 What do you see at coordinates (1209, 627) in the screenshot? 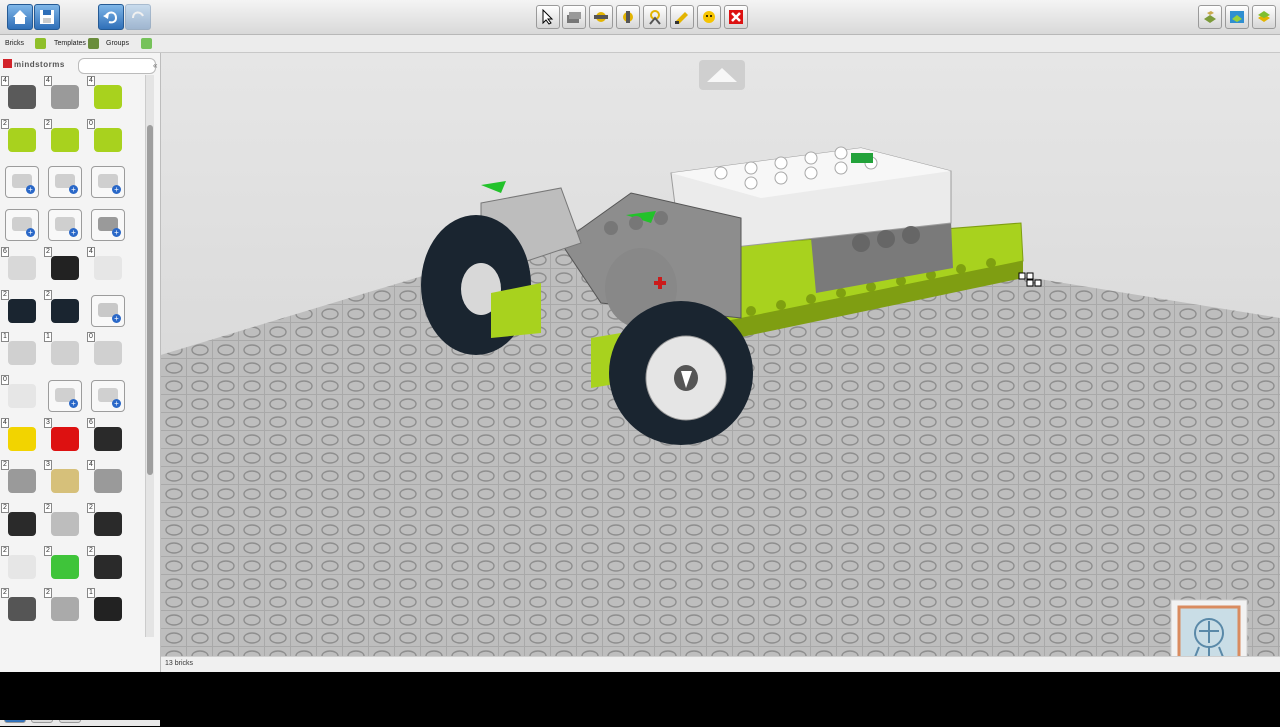
I see `building-guide-button` at bounding box center [1209, 627].